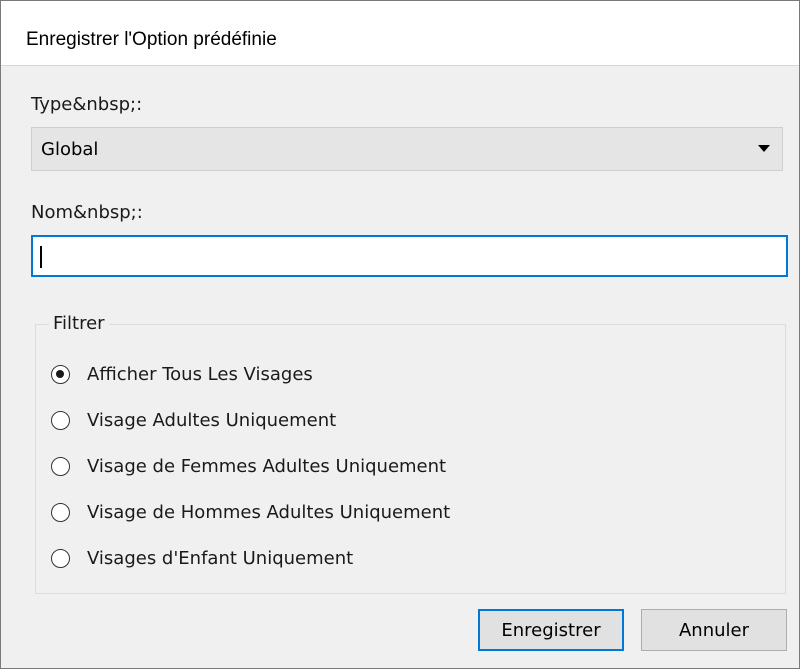 This screenshot has height=669, width=800. Describe the element at coordinates (70, 149) in the screenshot. I see `type-dropdown-value: Global` at that location.